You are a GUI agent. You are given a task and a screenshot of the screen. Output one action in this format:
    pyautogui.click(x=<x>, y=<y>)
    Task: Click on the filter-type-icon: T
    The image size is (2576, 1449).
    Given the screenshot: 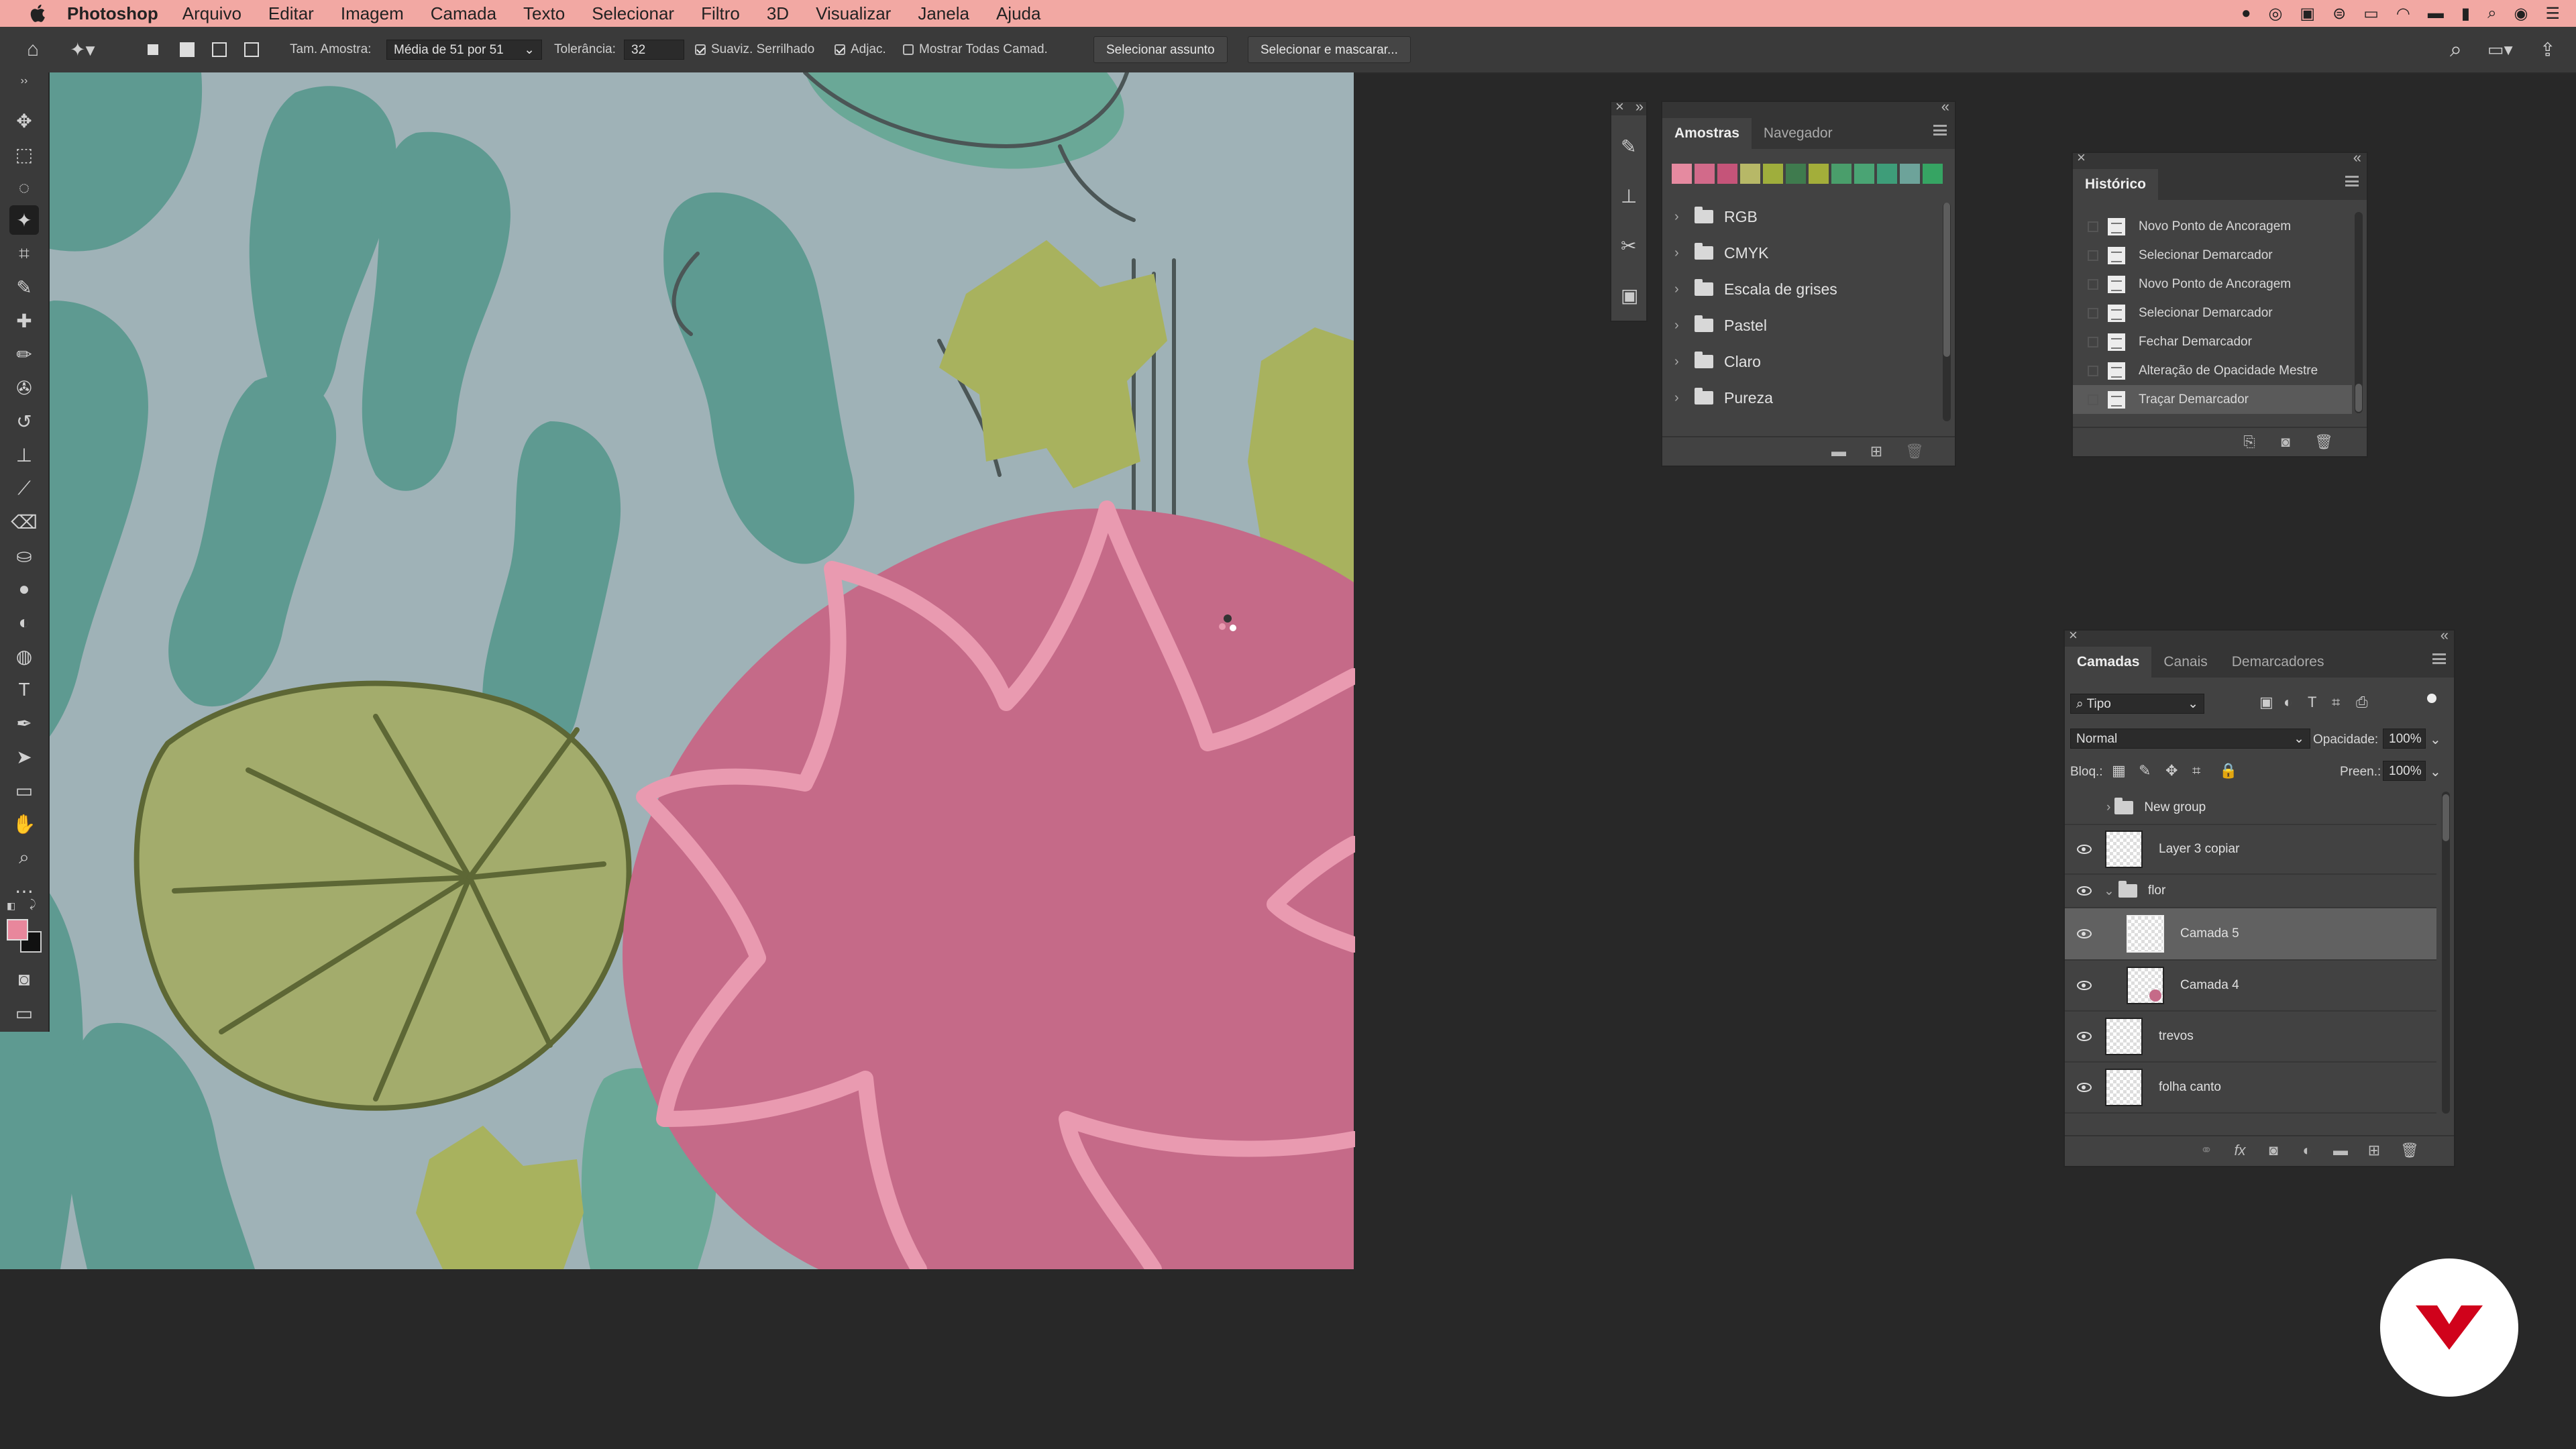 What is the action you would take?
    pyautogui.click(x=2312, y=702)
    